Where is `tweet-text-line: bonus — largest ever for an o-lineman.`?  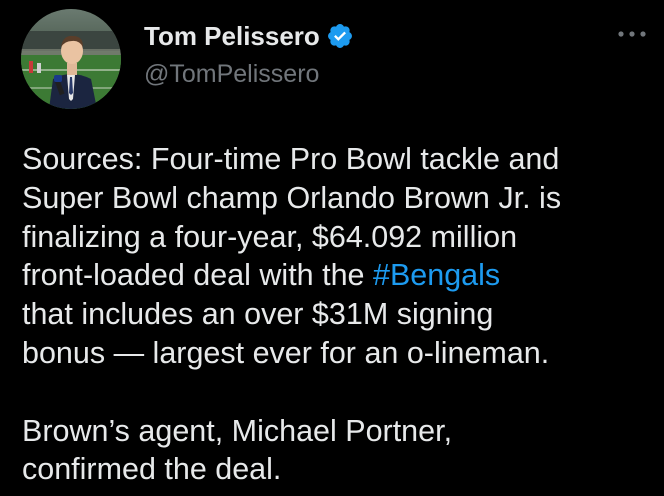 tweet-text-line: bonus — largest ever for an o-lineman. is located at coordinates (286, 352).